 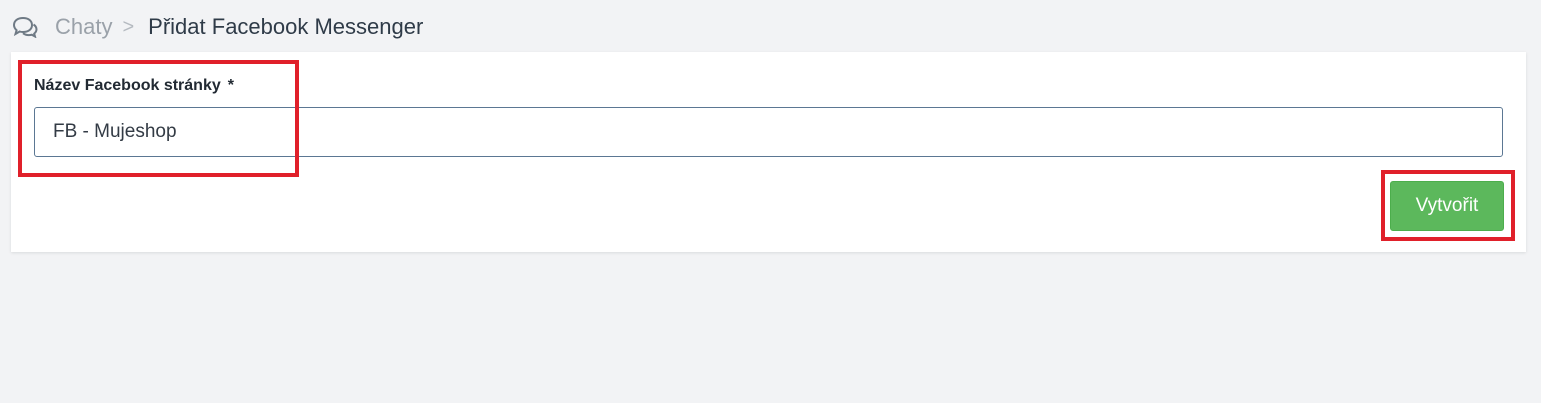 I want to click on page-name-input, so click(x=768, y=132).